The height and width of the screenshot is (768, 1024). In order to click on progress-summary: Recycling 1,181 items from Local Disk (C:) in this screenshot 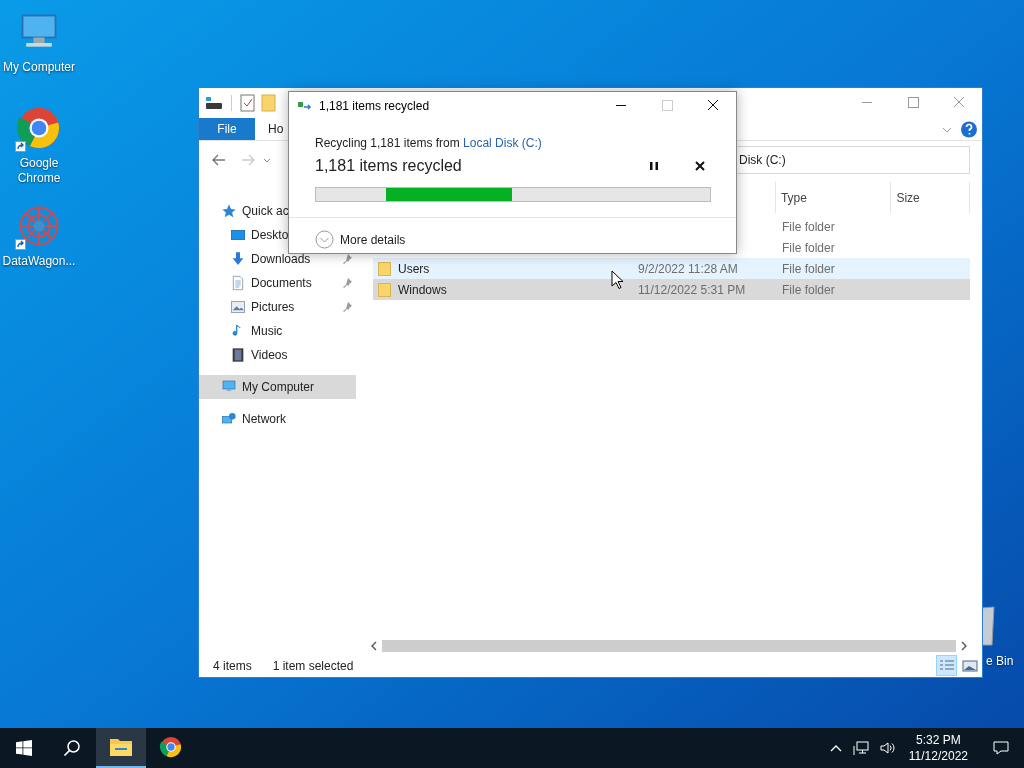, I will do `click(429, 143)`.